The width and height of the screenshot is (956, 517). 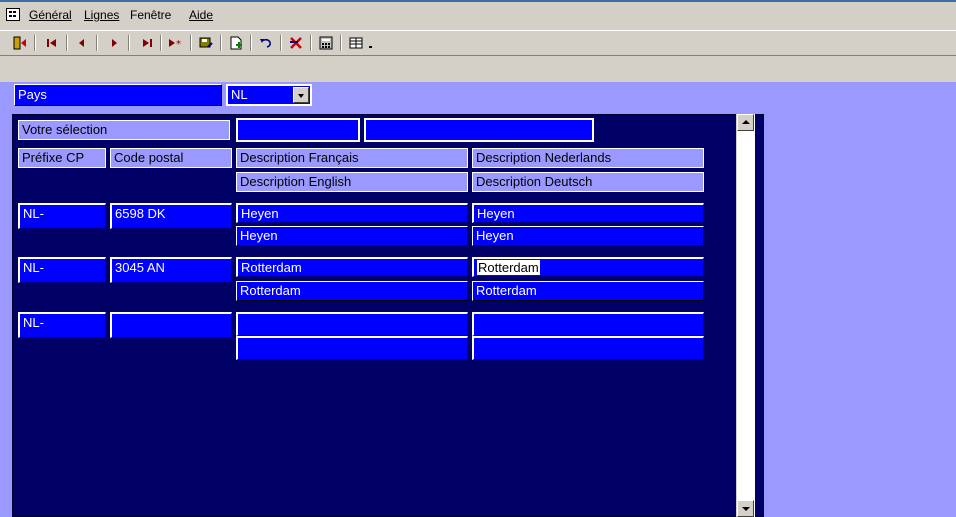 I want to click on toolbar: *, so click(x=478, y=43).